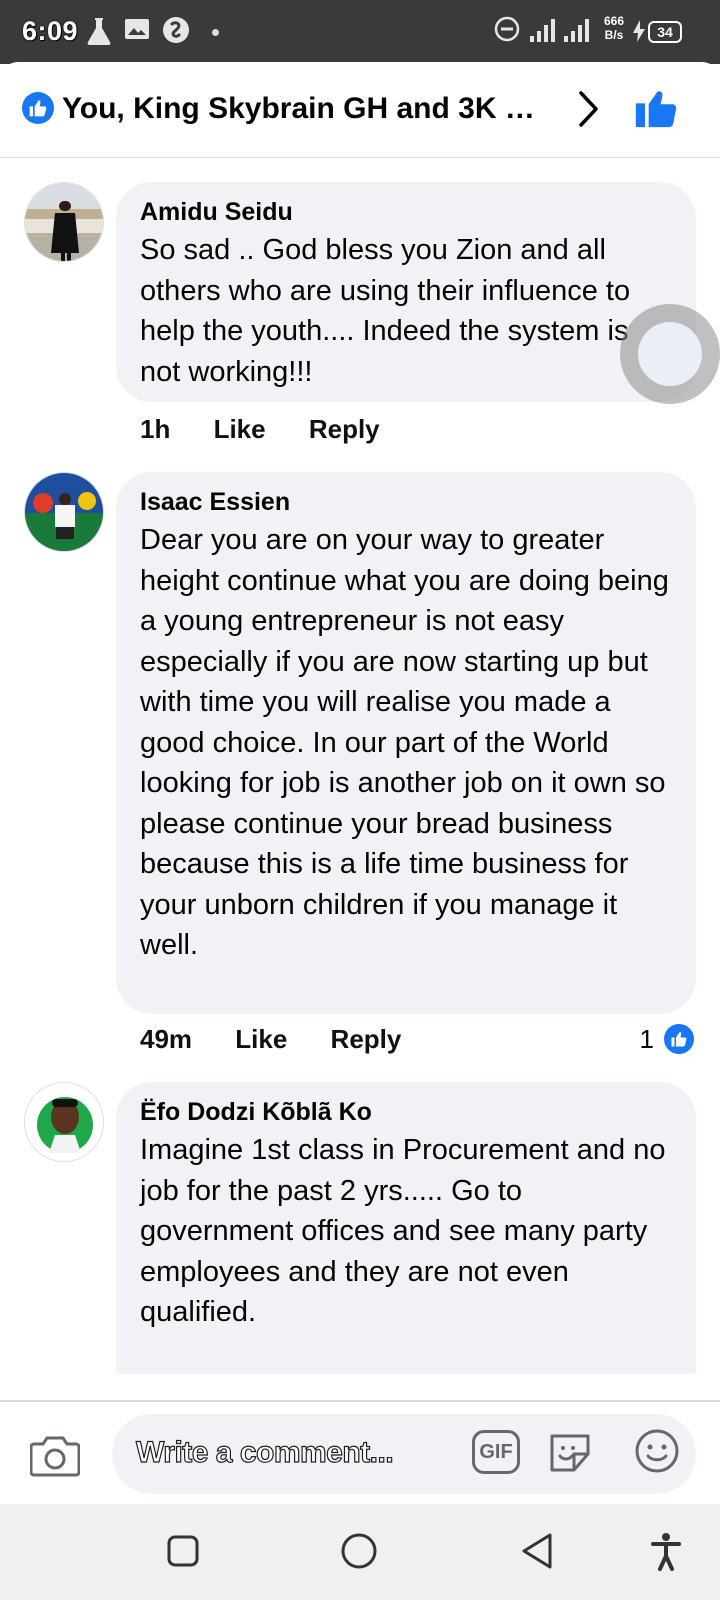 The image size is (720, 1600). I want to click on system-nav-bar, so click(360, 1552).